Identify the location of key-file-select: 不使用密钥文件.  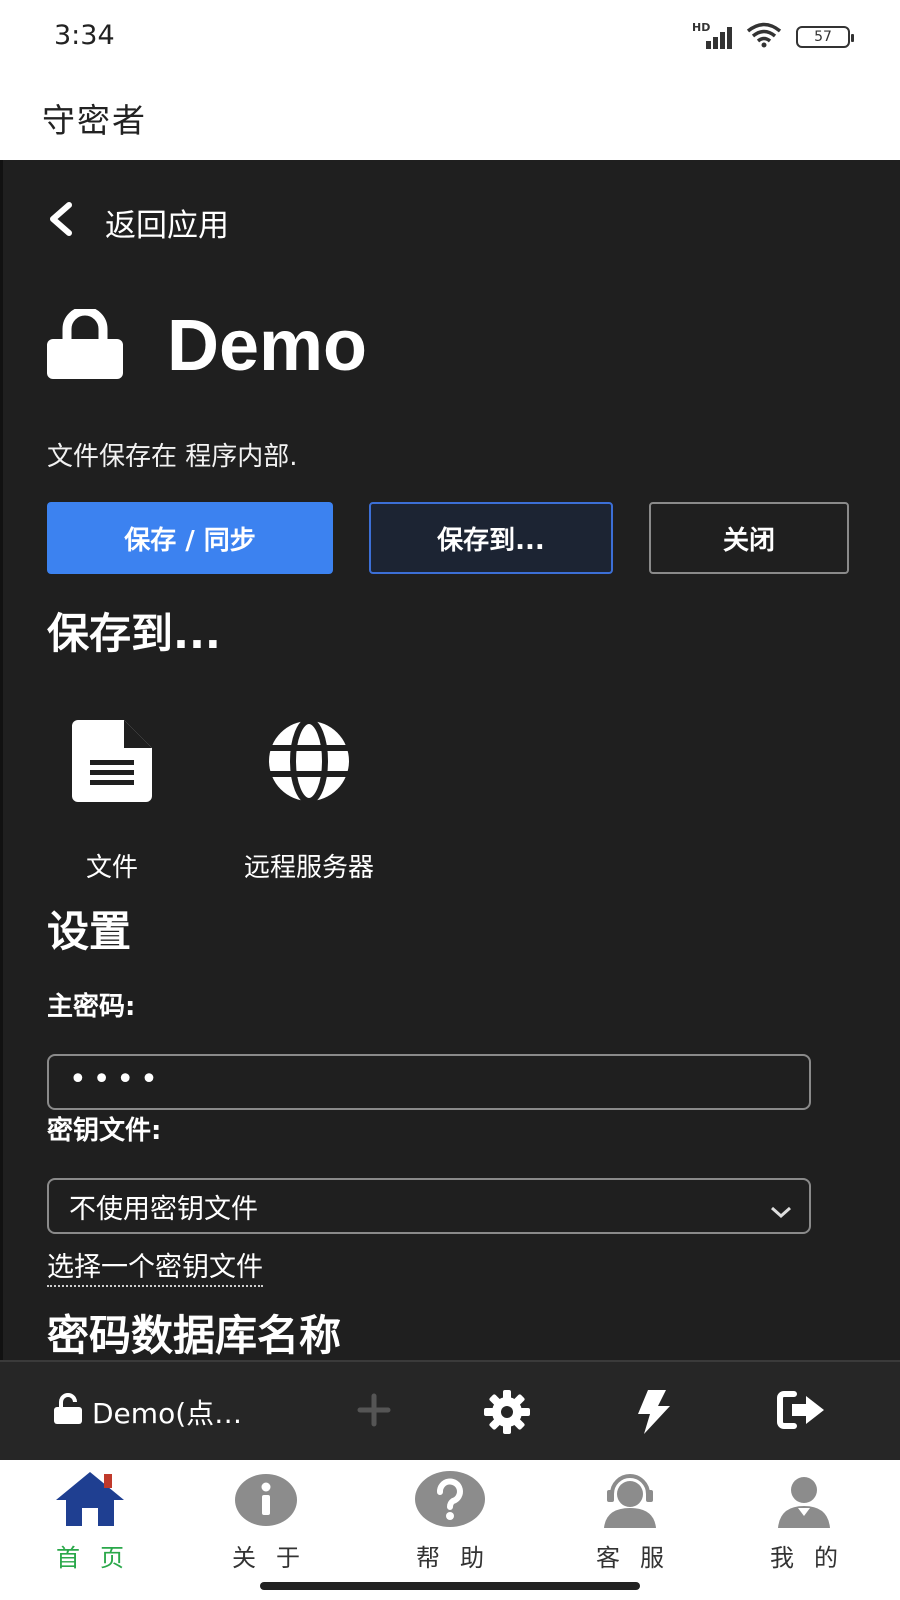
(429, 1206).